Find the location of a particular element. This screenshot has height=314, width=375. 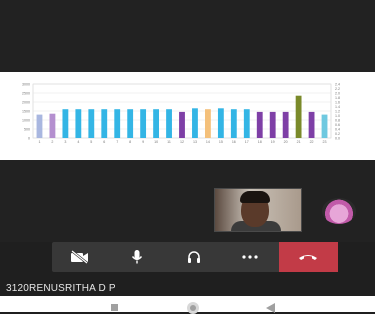

chart-x-tick-label: 23 is located at coordinates (325, 142).